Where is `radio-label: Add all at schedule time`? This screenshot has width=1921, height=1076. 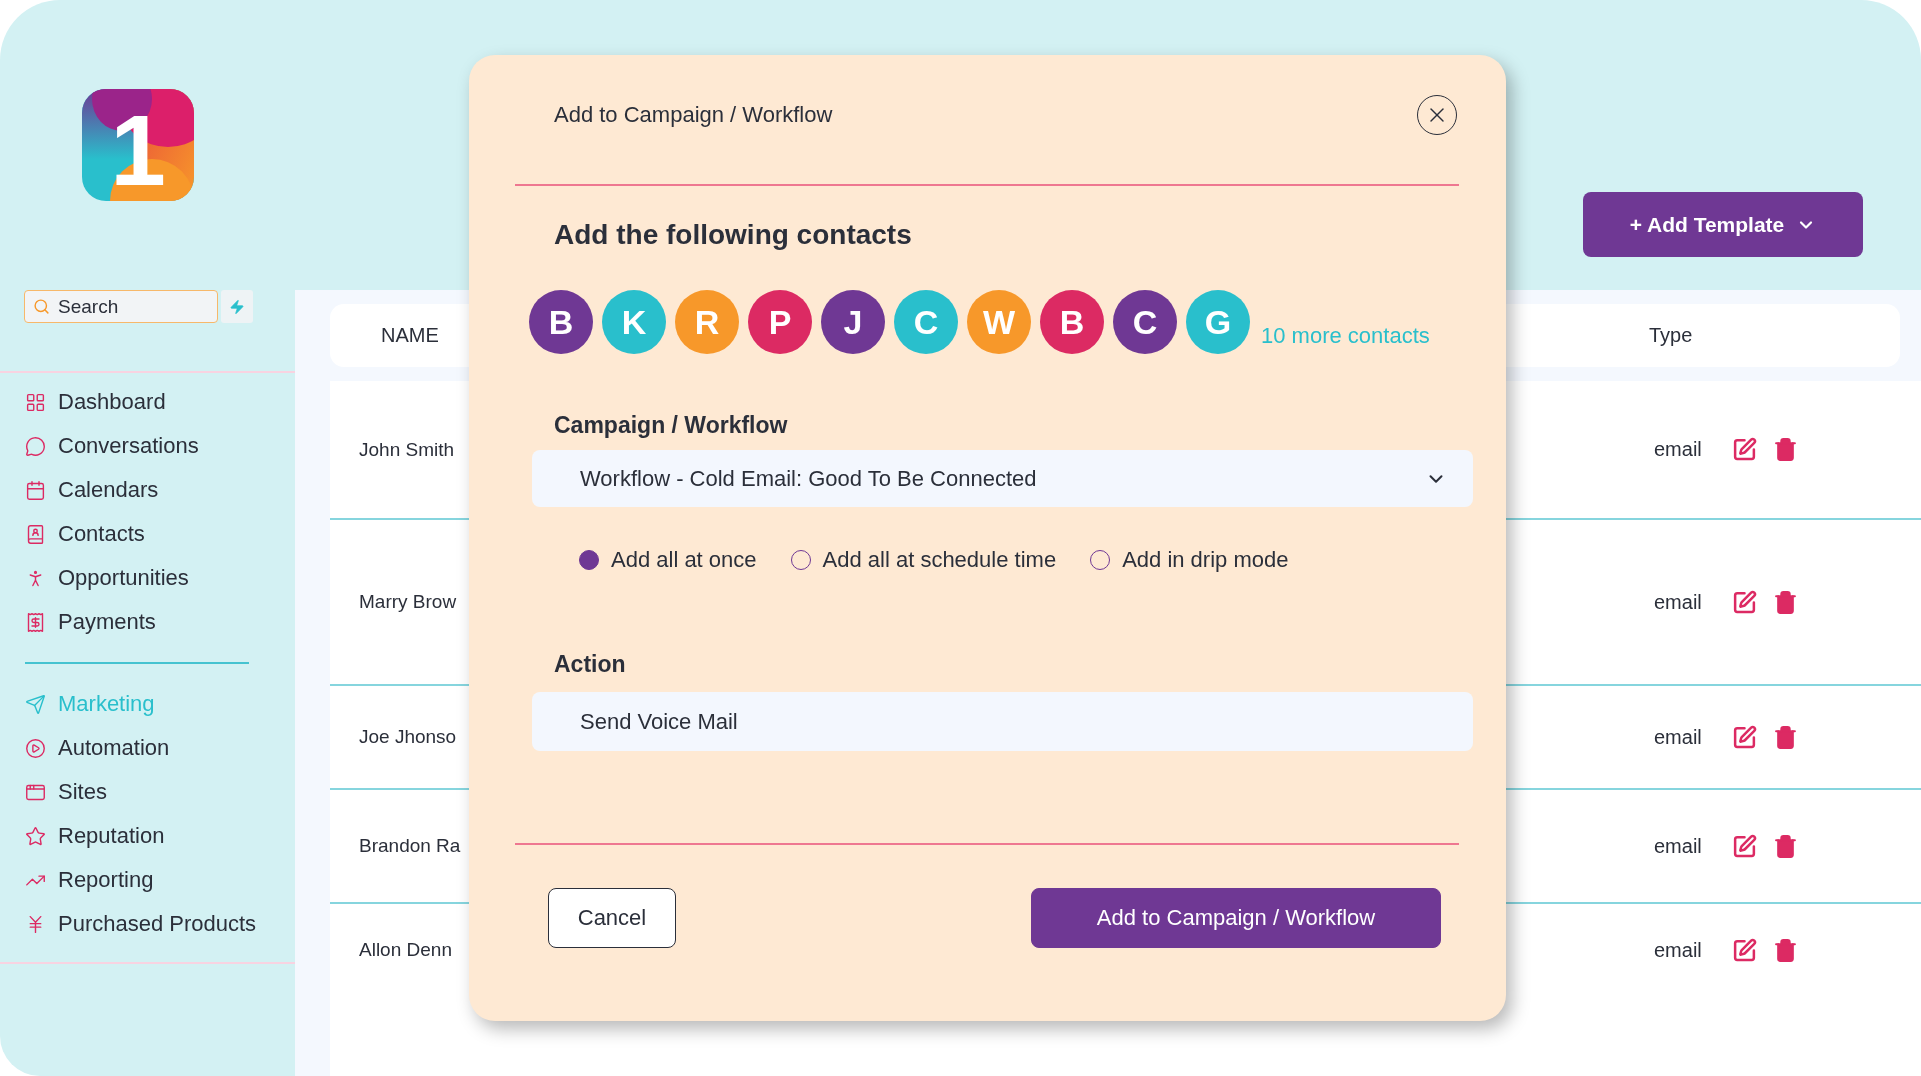
radio-label: Add all at schedule time is located at coordinates (939, 560).